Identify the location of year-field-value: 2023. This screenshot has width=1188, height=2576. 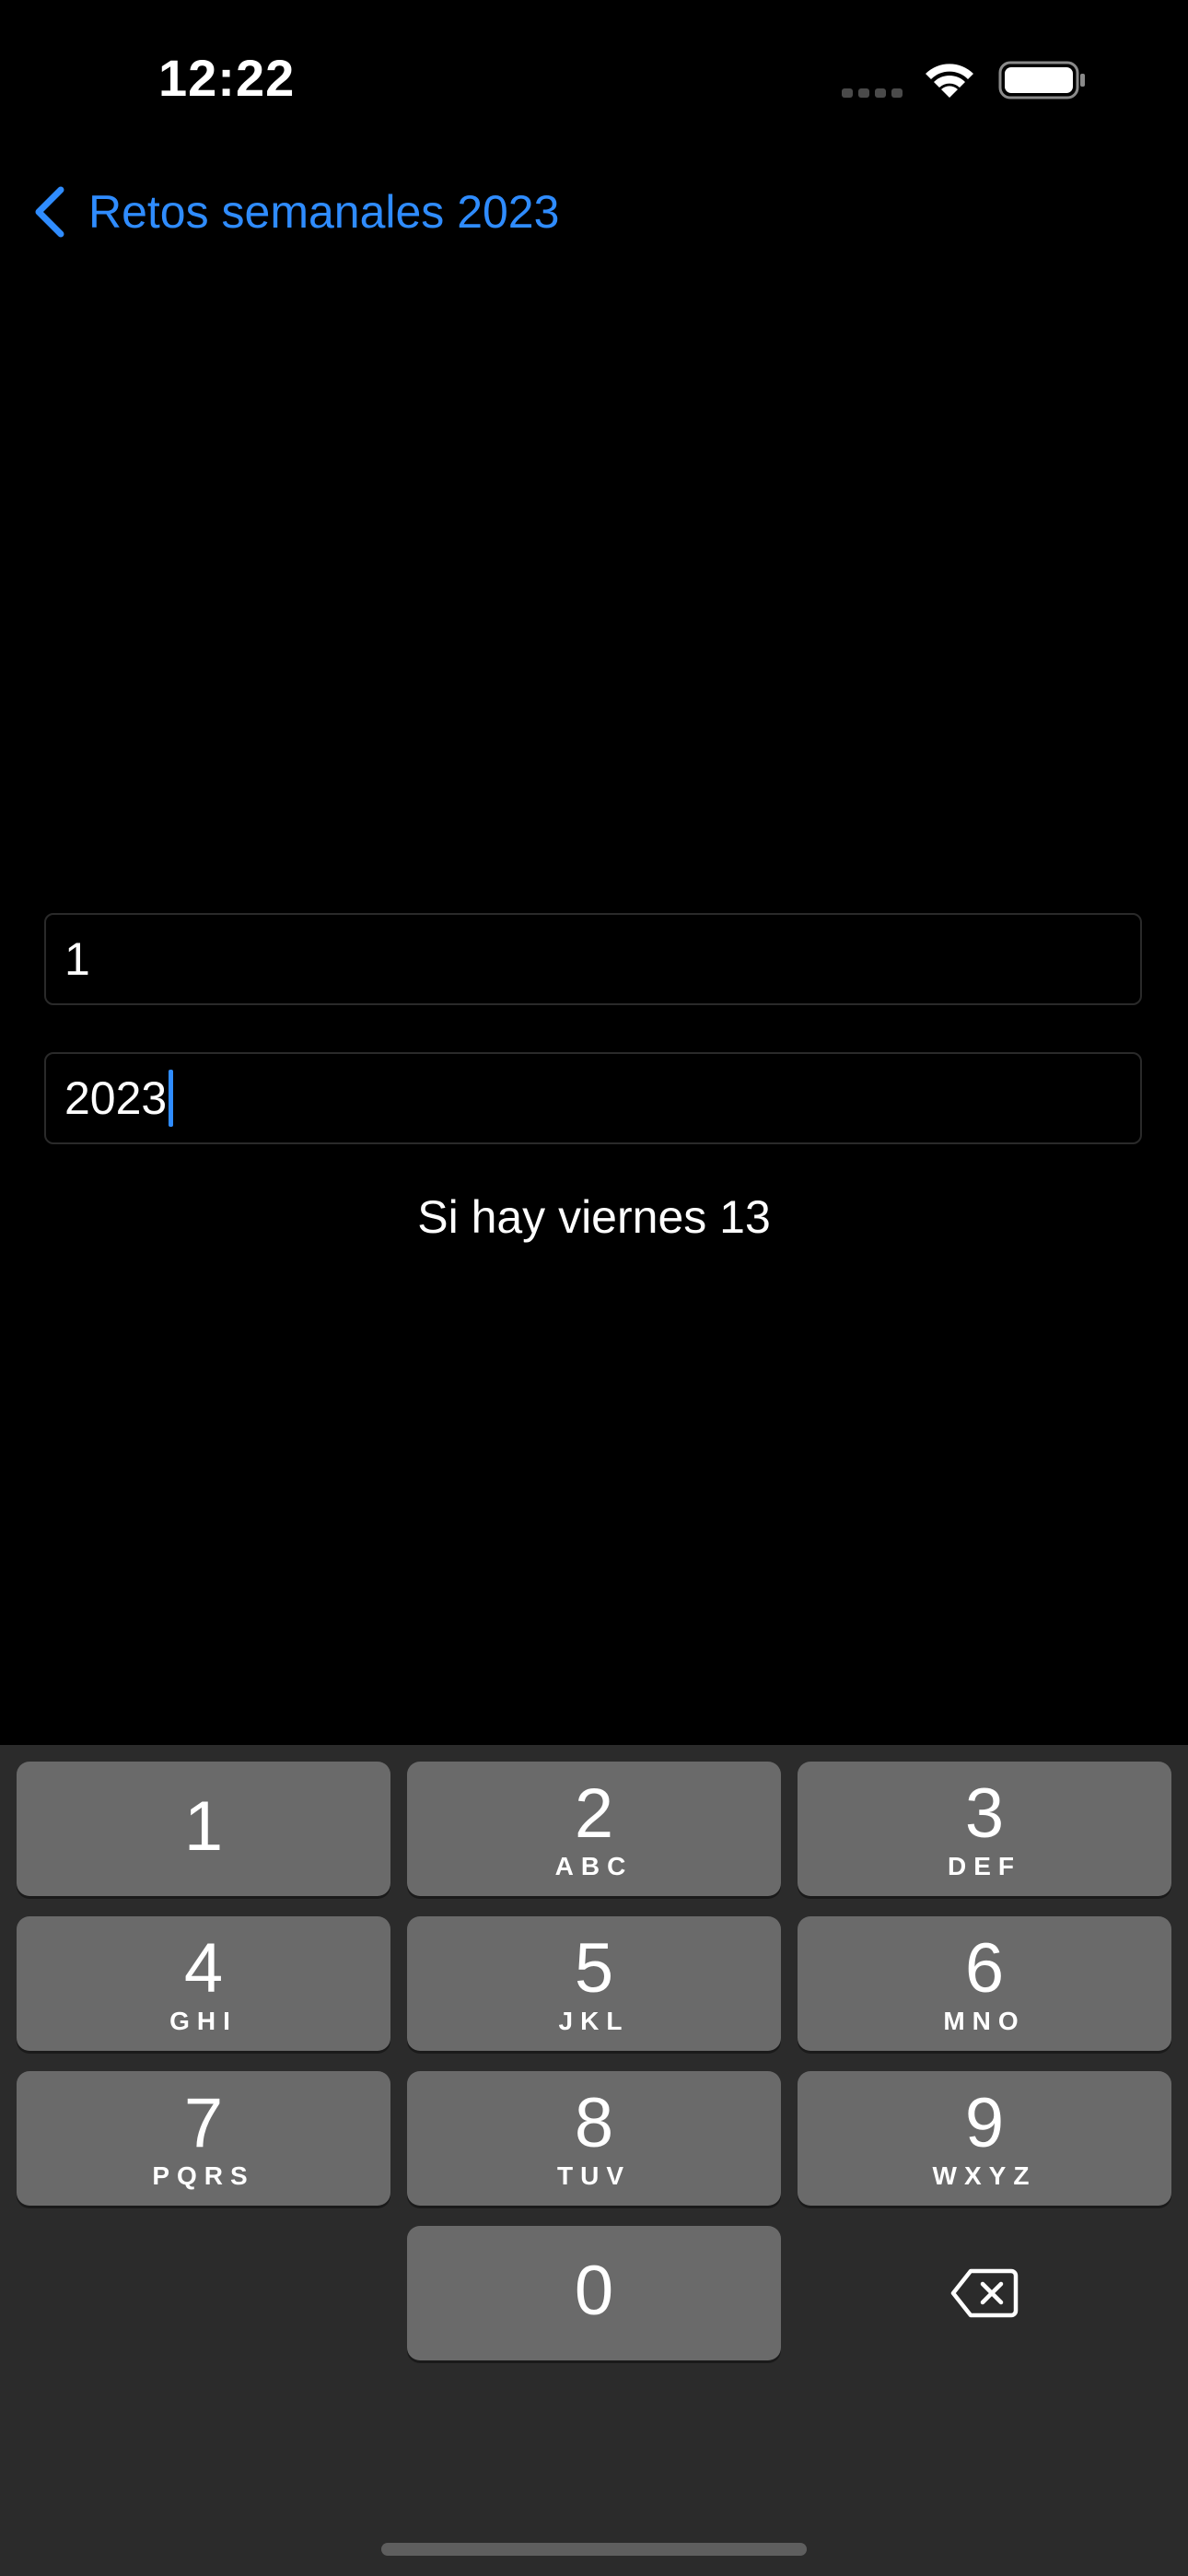
(116, 1098).